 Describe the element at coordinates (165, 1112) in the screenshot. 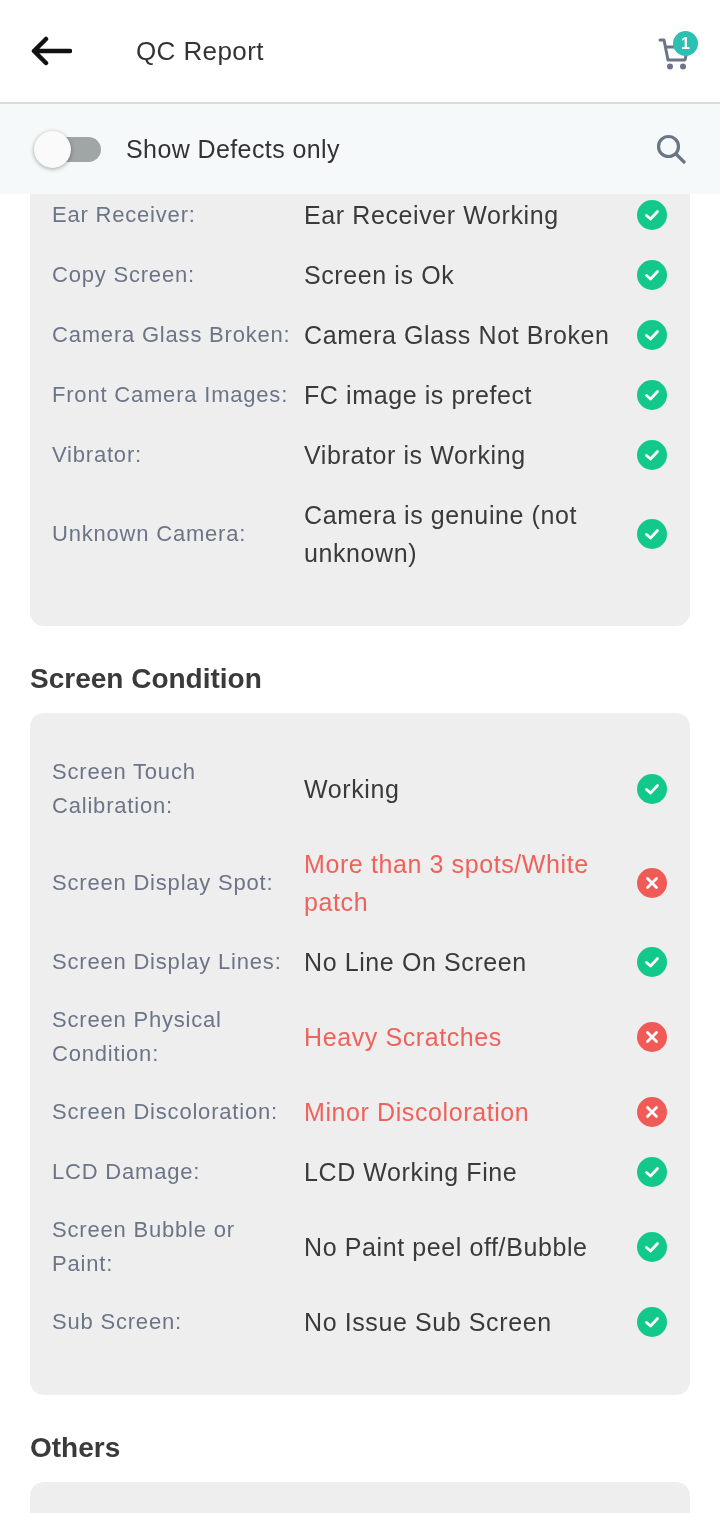

I see `check-label: Screen Discoloration:` at that location.